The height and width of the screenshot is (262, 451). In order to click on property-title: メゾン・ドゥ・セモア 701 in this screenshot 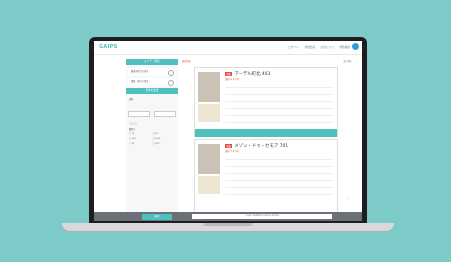, I will do `click(261, 146)`.